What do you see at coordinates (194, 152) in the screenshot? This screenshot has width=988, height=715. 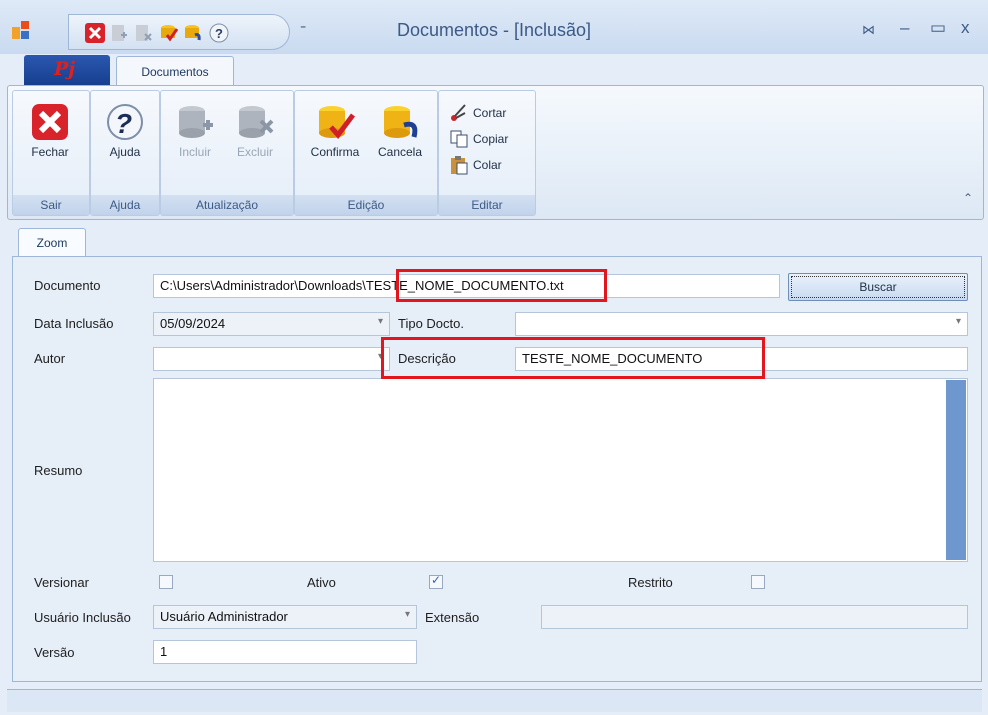 I see `incluir-label: Incluir` at bounding box center [194, 152].